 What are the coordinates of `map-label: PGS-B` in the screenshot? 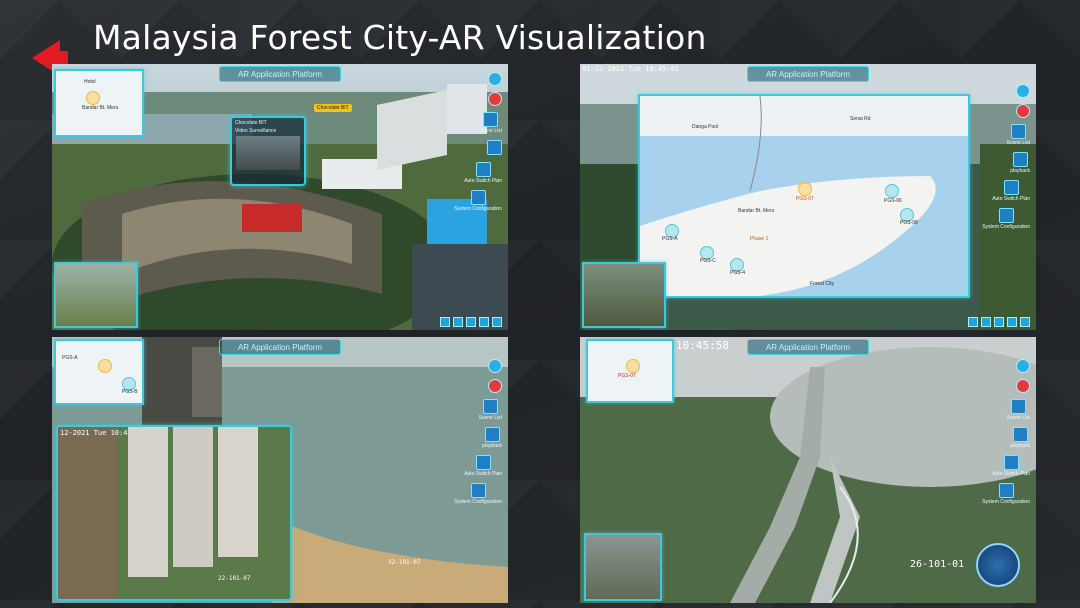 It's located at (130, 392).